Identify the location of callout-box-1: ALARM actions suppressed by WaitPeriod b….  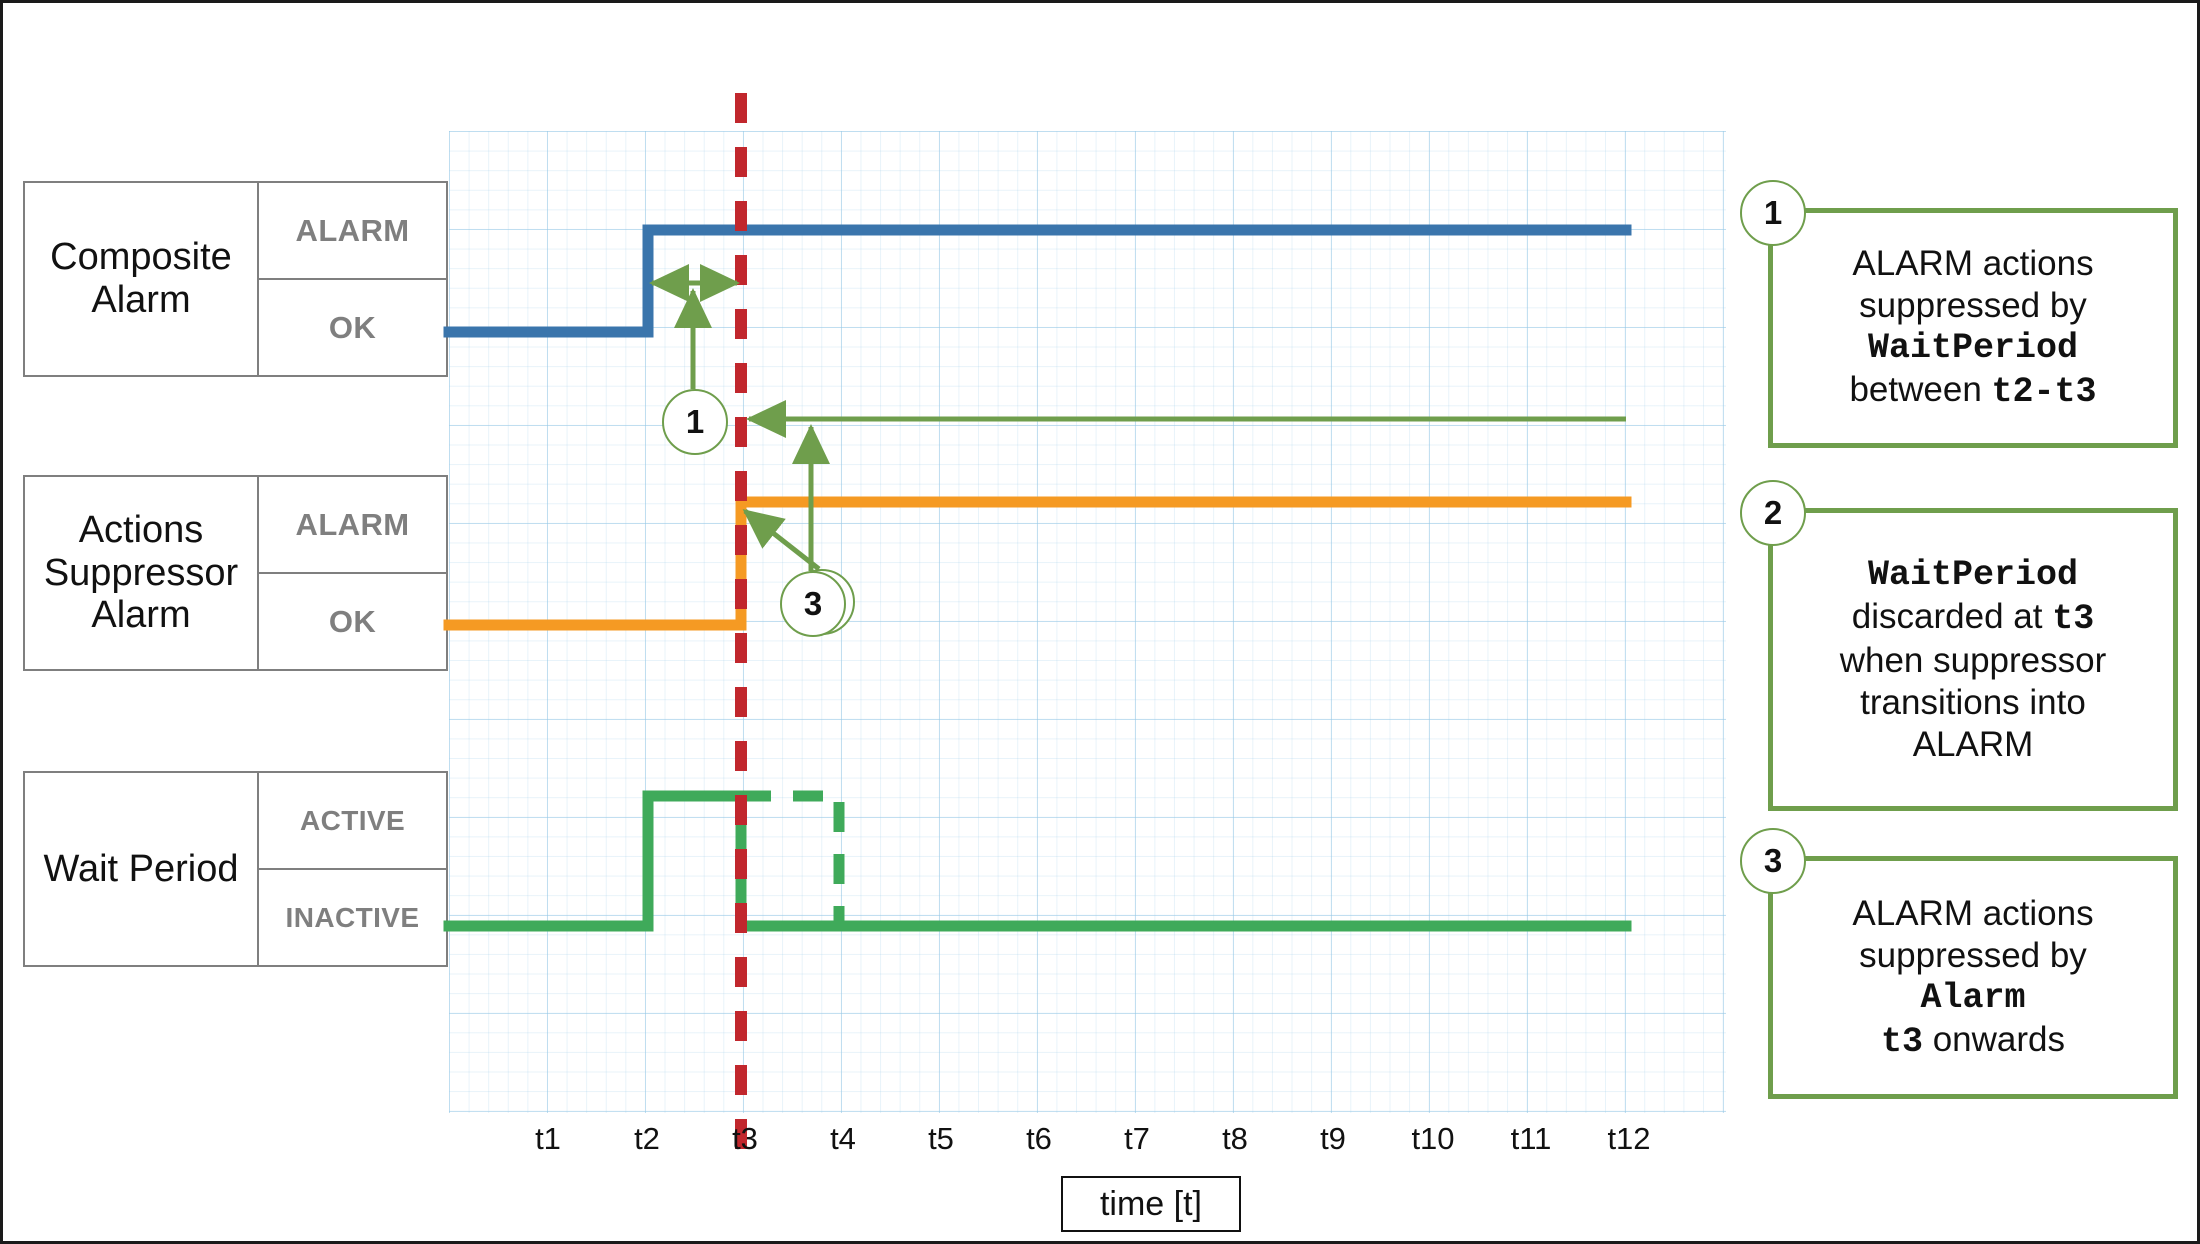
(1973, 328).